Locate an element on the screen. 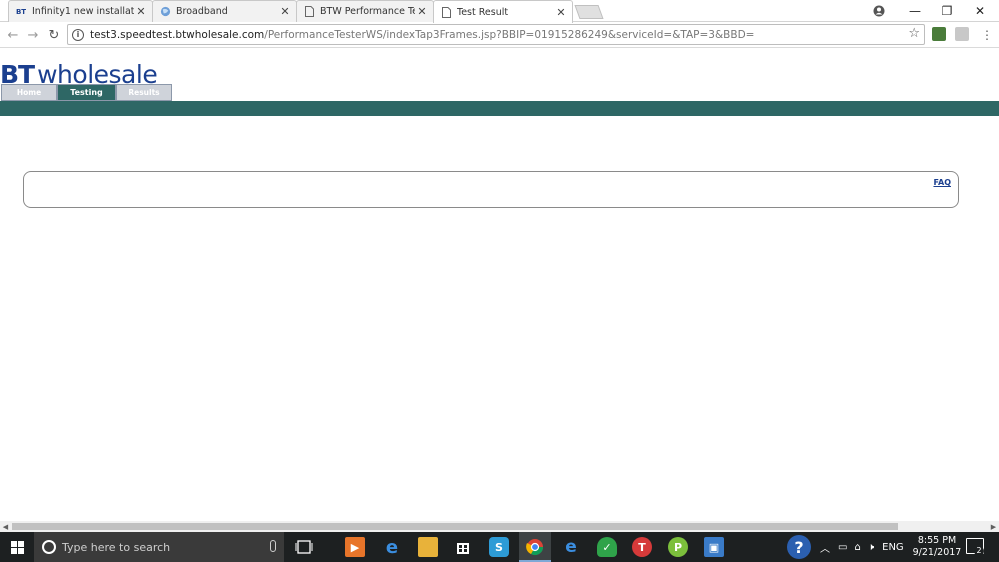 This screenshot has height=562, width=999. browser-tab-test-result: Test Result ✕ is located at coordinates (503, 11).